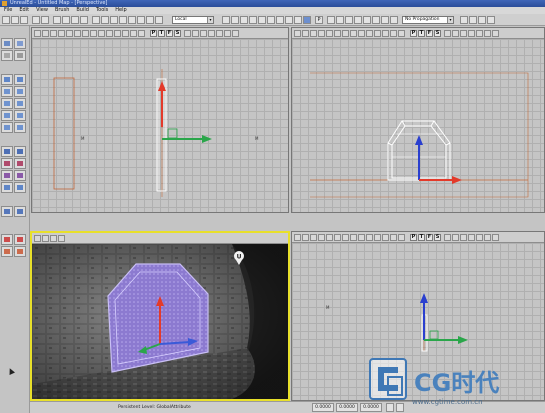 This screenshot has width=545, height=413. What do you see at coordinates (15, 20) in the screenshot?
I see `open-map-icon` at bounding box center [15, 20].